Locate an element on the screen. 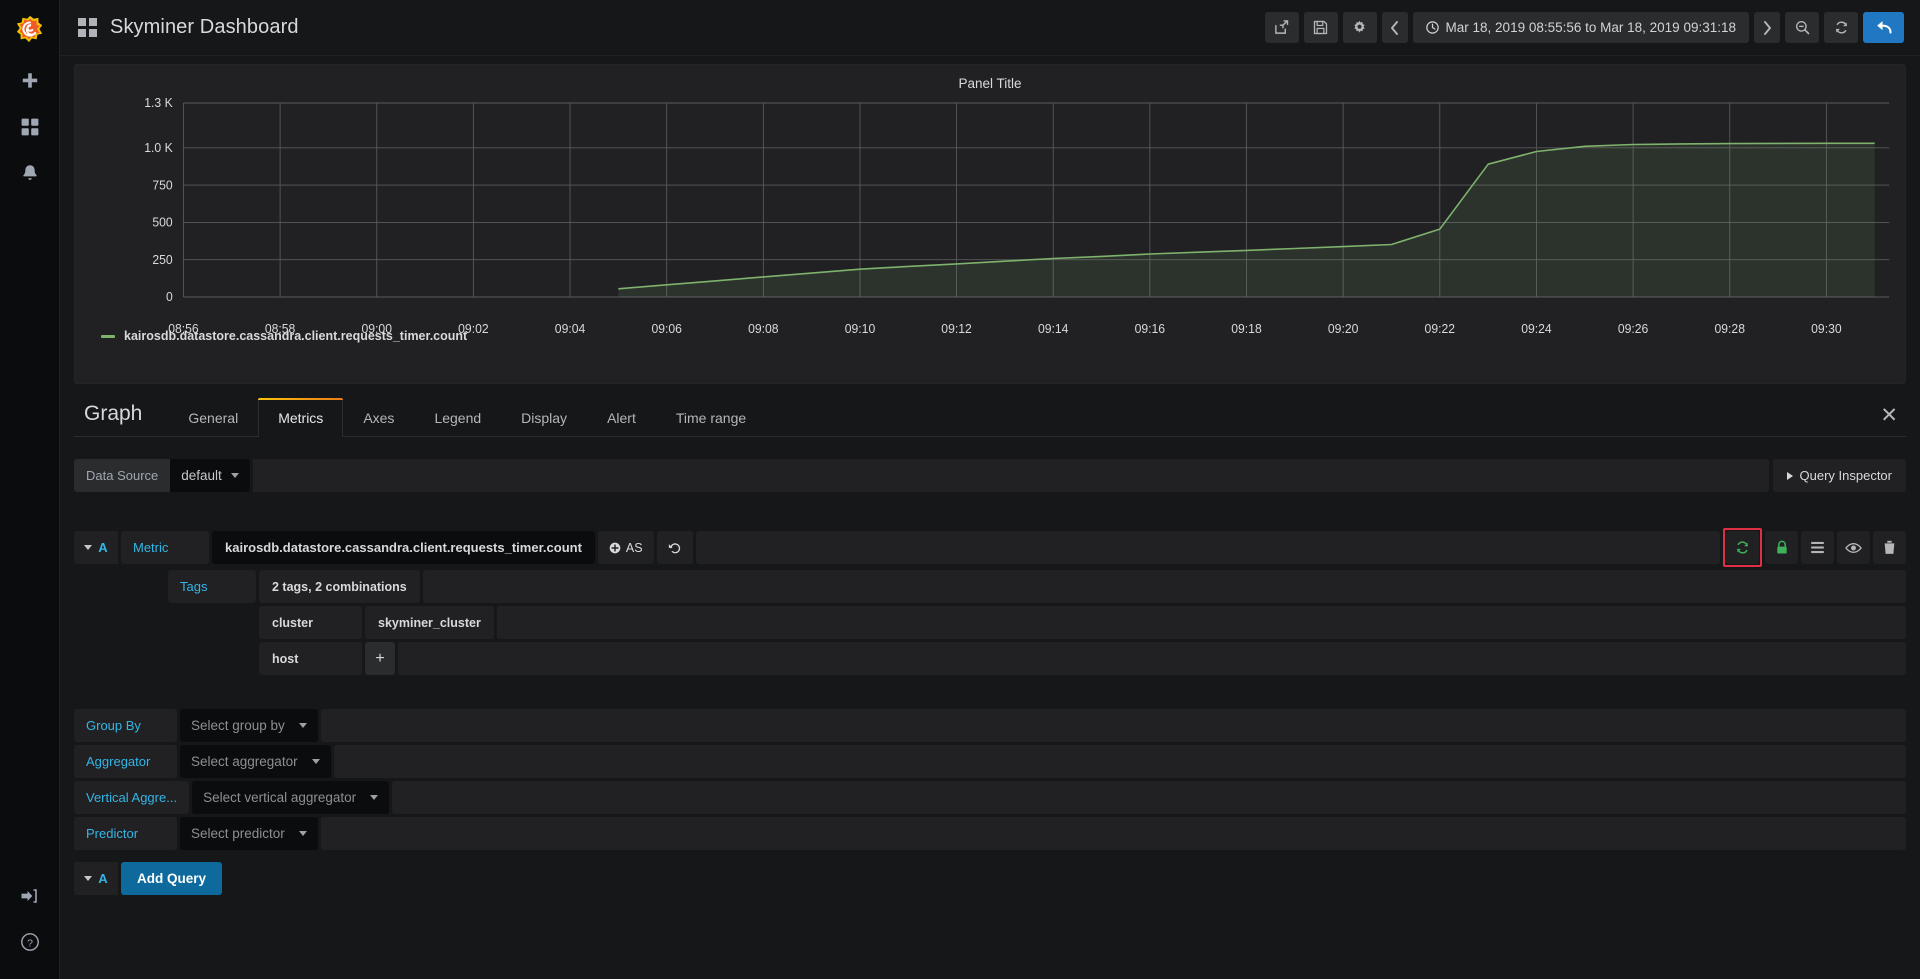  add-query-row: A Add Query is located at coordinates (990, 878).